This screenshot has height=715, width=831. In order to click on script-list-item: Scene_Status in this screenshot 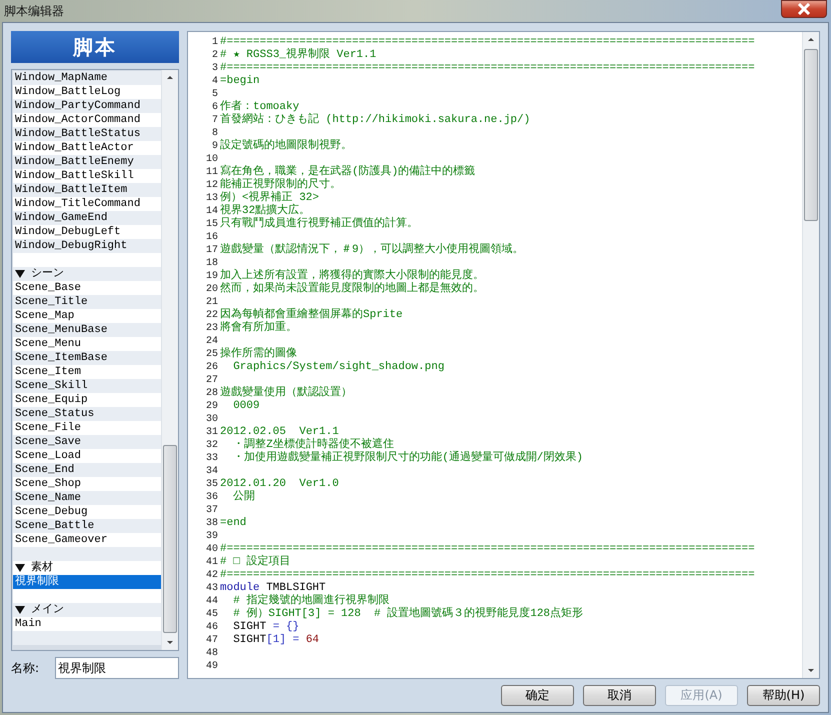, I will do `click(87, 414)`.